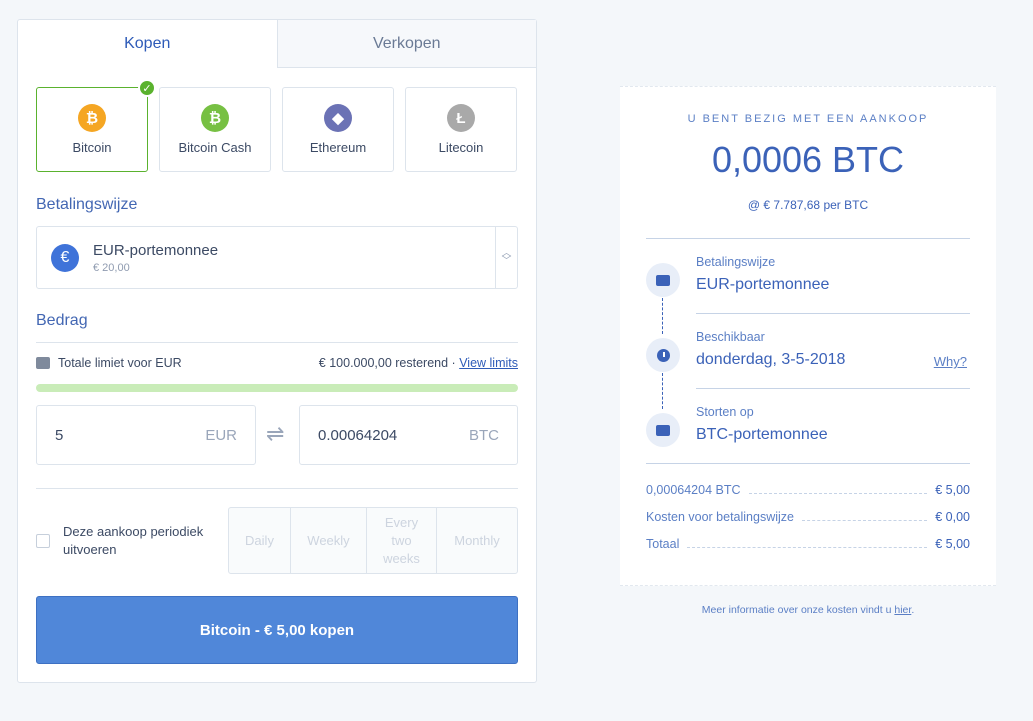  What do you see at coordinates (338, 147) in the screenshot?
I see `coin-label: Ethereum` at bounding box center [338, 147].